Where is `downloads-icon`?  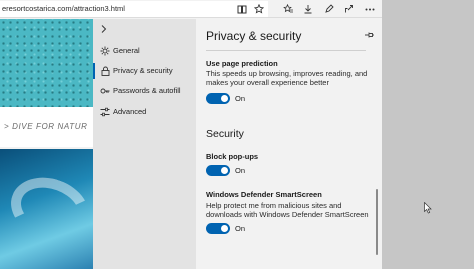 downloads-icon is located at coordinates (308, 9).